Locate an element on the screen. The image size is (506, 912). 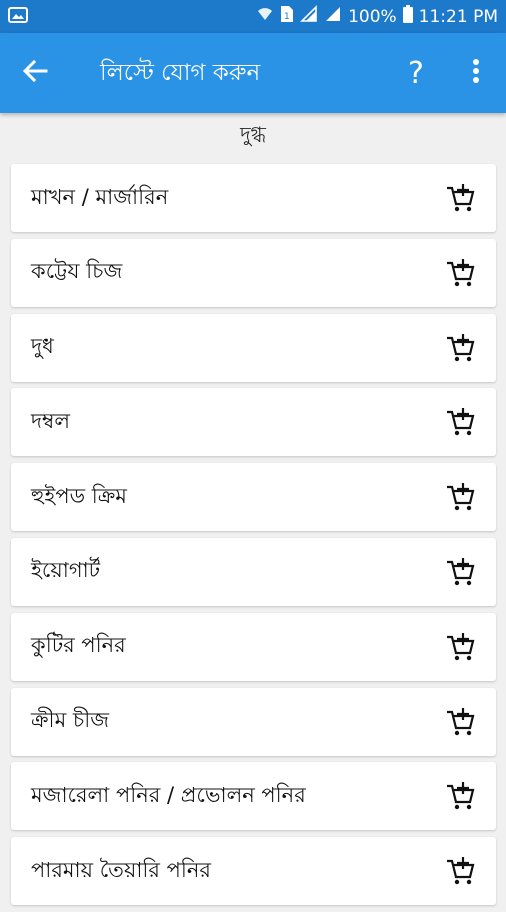
sim-icon: 1 is located at coordinates (287, 16).